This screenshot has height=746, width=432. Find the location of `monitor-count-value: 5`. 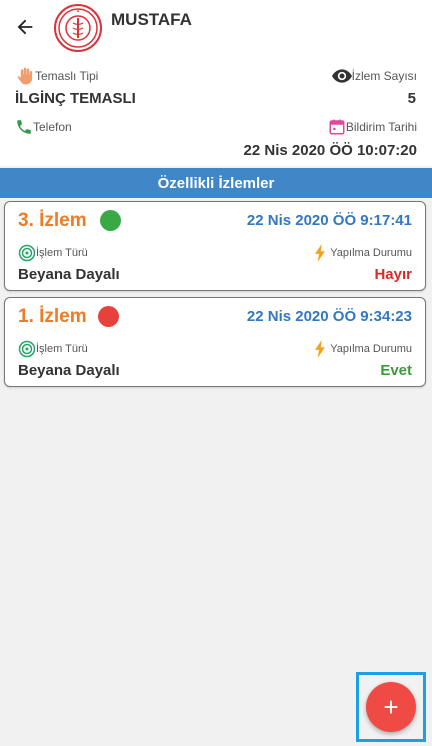

monitor-count-value: 5 is located at coordinates (411, 98).